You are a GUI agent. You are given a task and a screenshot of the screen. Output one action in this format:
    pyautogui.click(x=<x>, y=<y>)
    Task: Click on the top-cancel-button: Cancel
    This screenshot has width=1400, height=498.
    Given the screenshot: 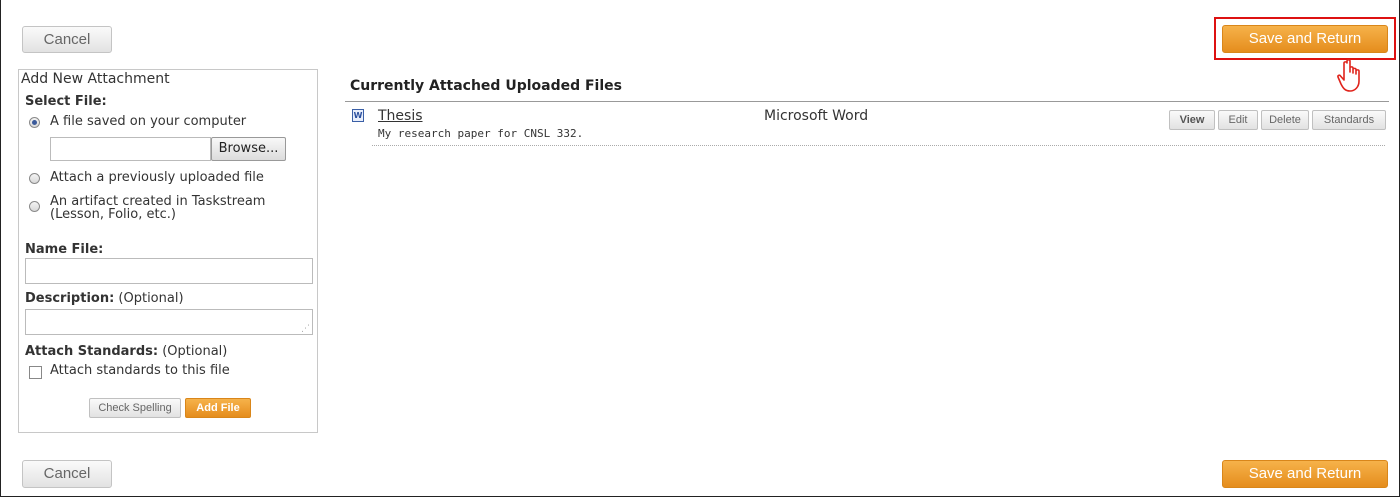 What is the action you would take?
    pyautogui.click(x=67, y=39)
    